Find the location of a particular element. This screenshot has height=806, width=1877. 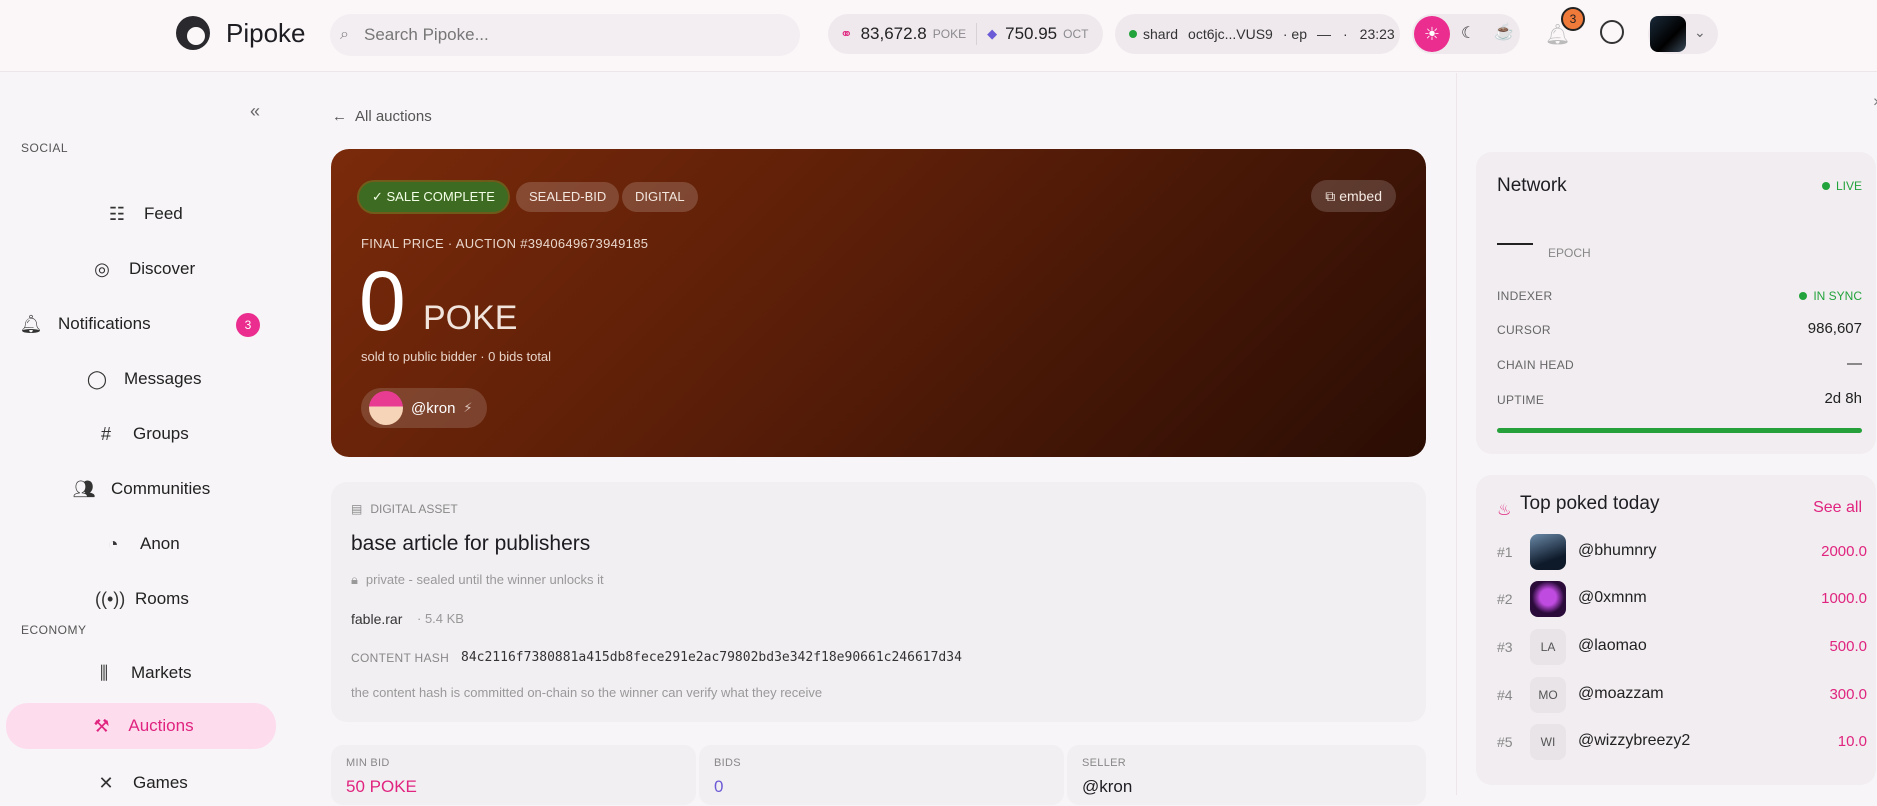

indexer-status-text: IN SYNC is located at coordinates (1837, 296).